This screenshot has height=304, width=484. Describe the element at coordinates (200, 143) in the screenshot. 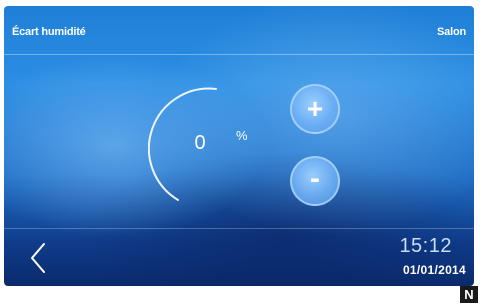

I see `gauge-value: 0` at that location.